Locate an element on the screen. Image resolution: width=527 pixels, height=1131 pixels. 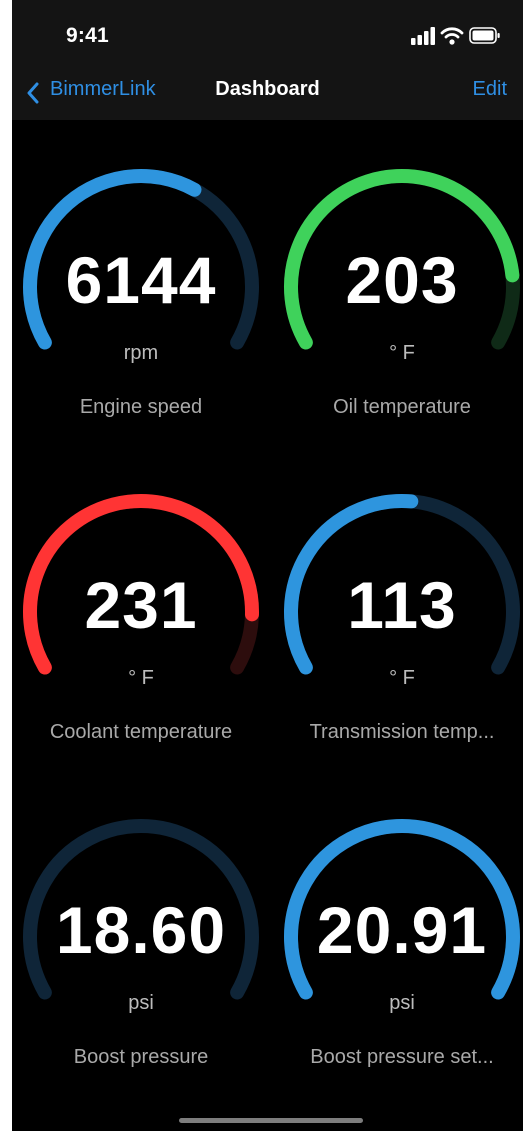
gauge-engine-speed: 6144 rpm Engine speed is located at coordinates (141, 297).